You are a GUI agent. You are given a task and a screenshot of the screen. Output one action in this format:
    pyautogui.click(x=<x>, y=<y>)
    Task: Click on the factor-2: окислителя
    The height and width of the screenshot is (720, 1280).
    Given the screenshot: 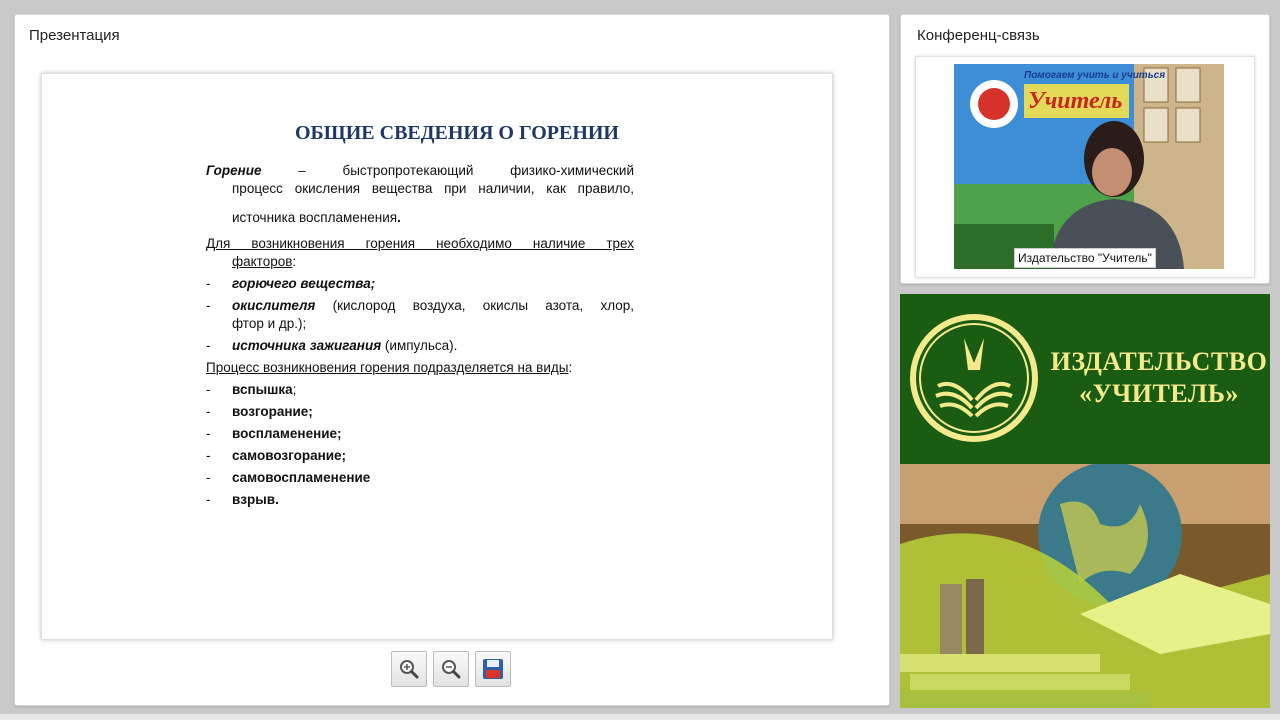 What is the action you would take?
    pyautogui.click(x=274, y=305)
    